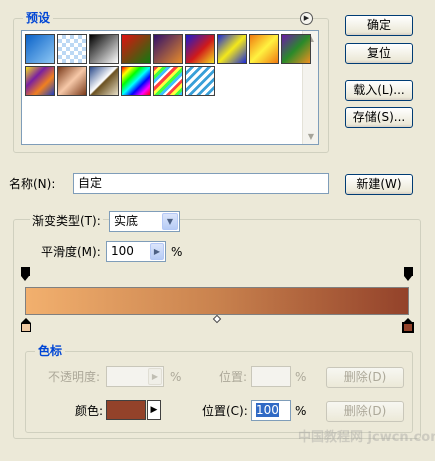 Image resolution: width=435 pixels, height=461 pixels. What do you see at coordinates (408, 274) in the screenshot?
I see `opacity-stop-right` at bounding box center [408, 274].